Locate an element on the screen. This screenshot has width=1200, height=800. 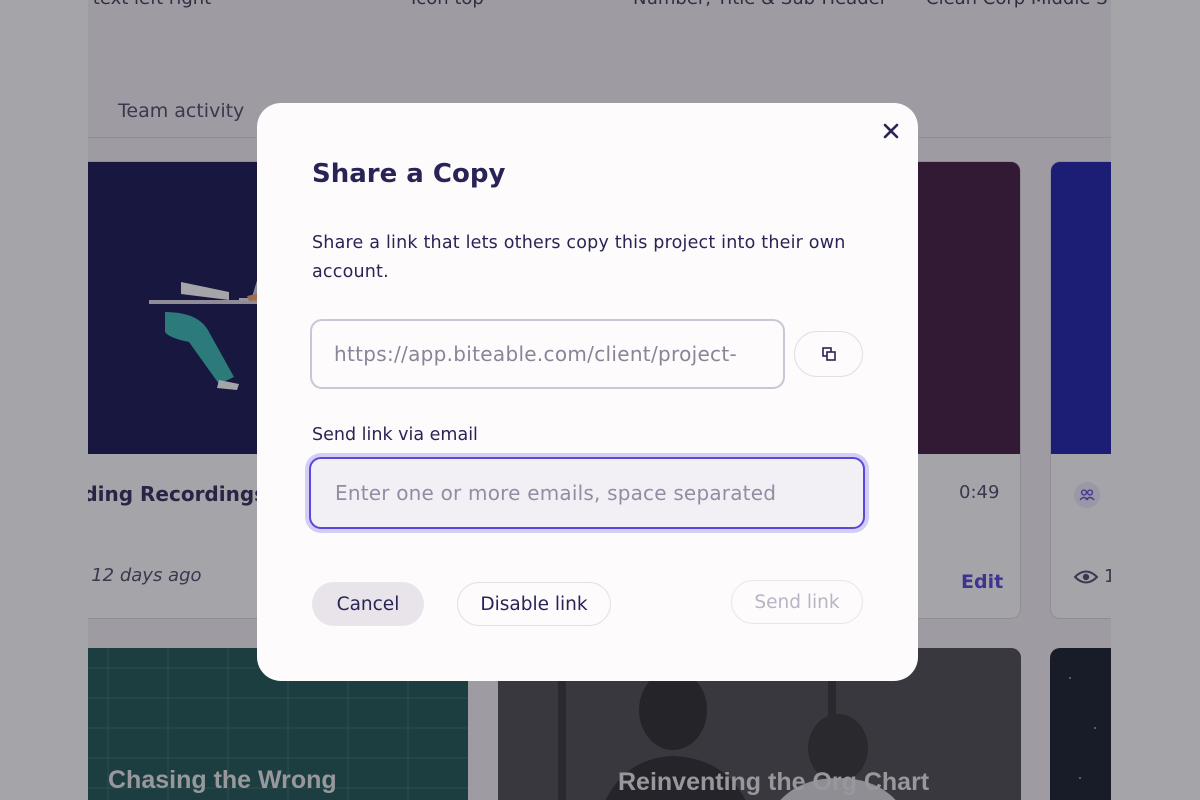
copy-icon is located at coordinates (828, 354).